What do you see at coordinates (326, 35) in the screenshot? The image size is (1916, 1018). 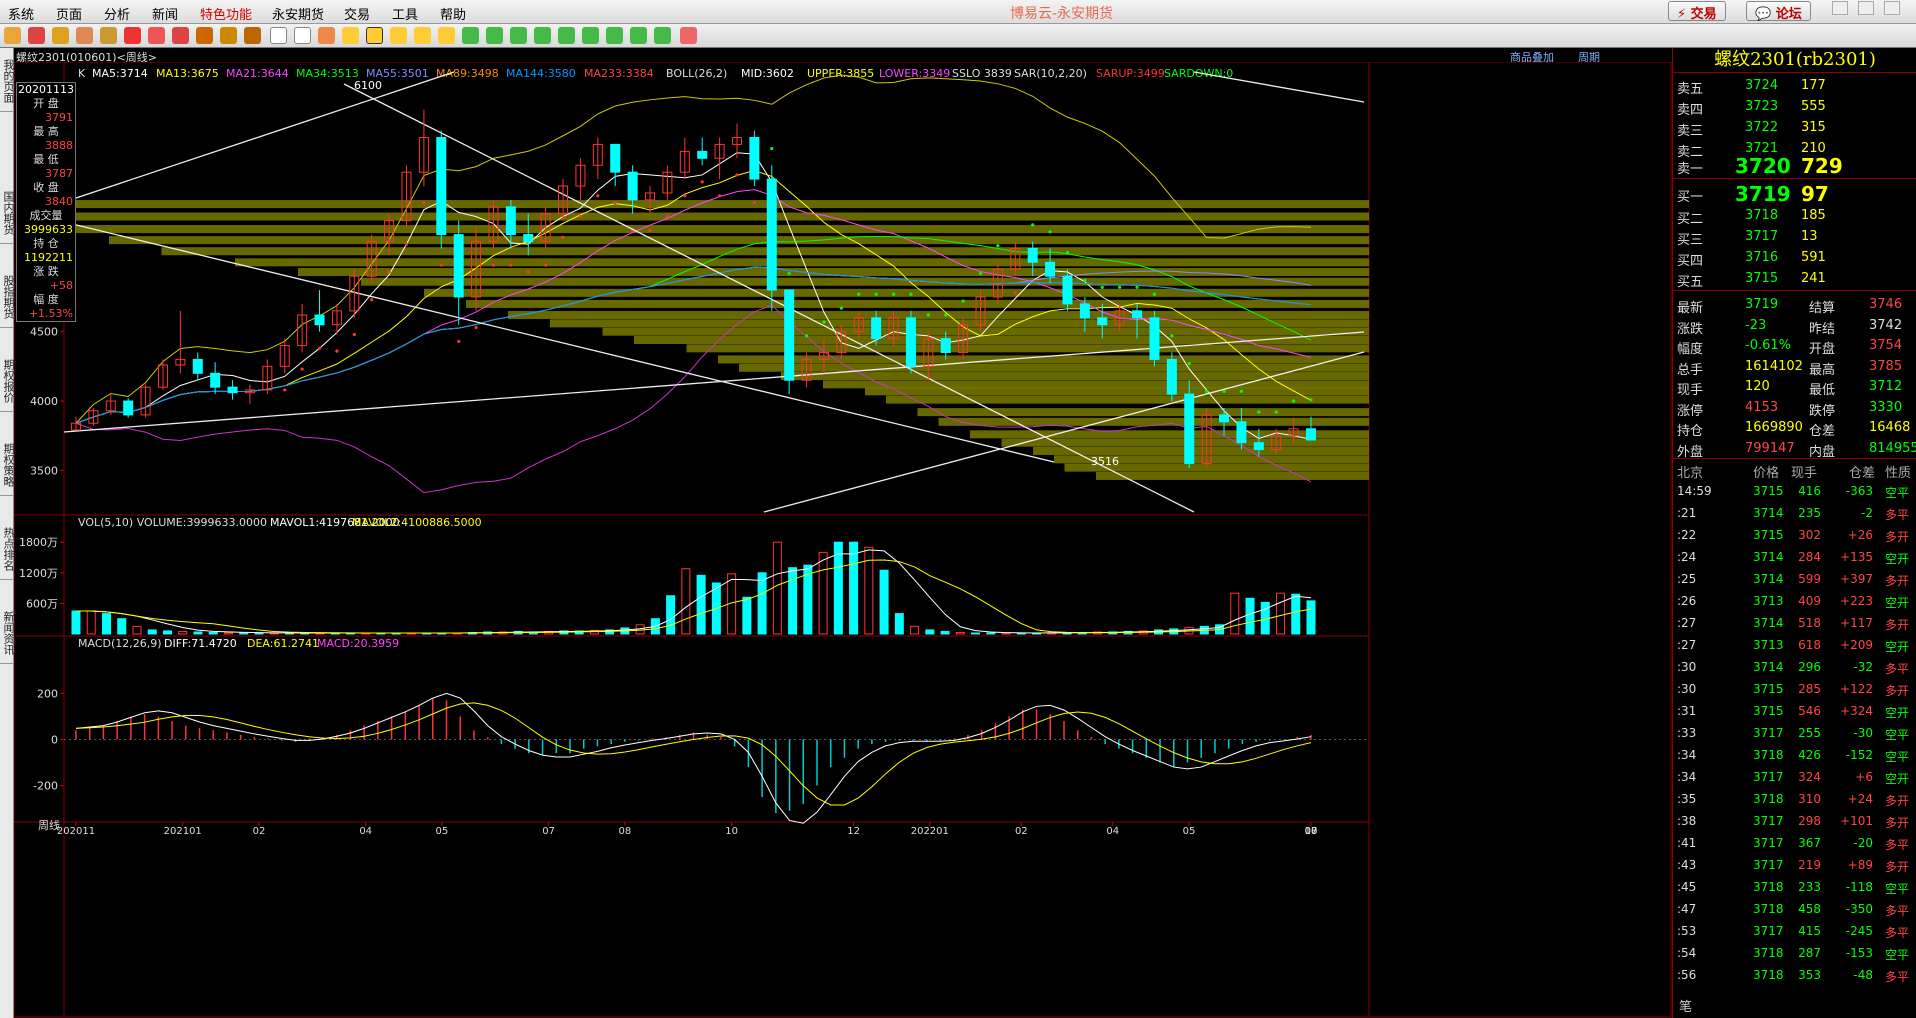 I see `calc-icon` at bounding box center [326, 35].